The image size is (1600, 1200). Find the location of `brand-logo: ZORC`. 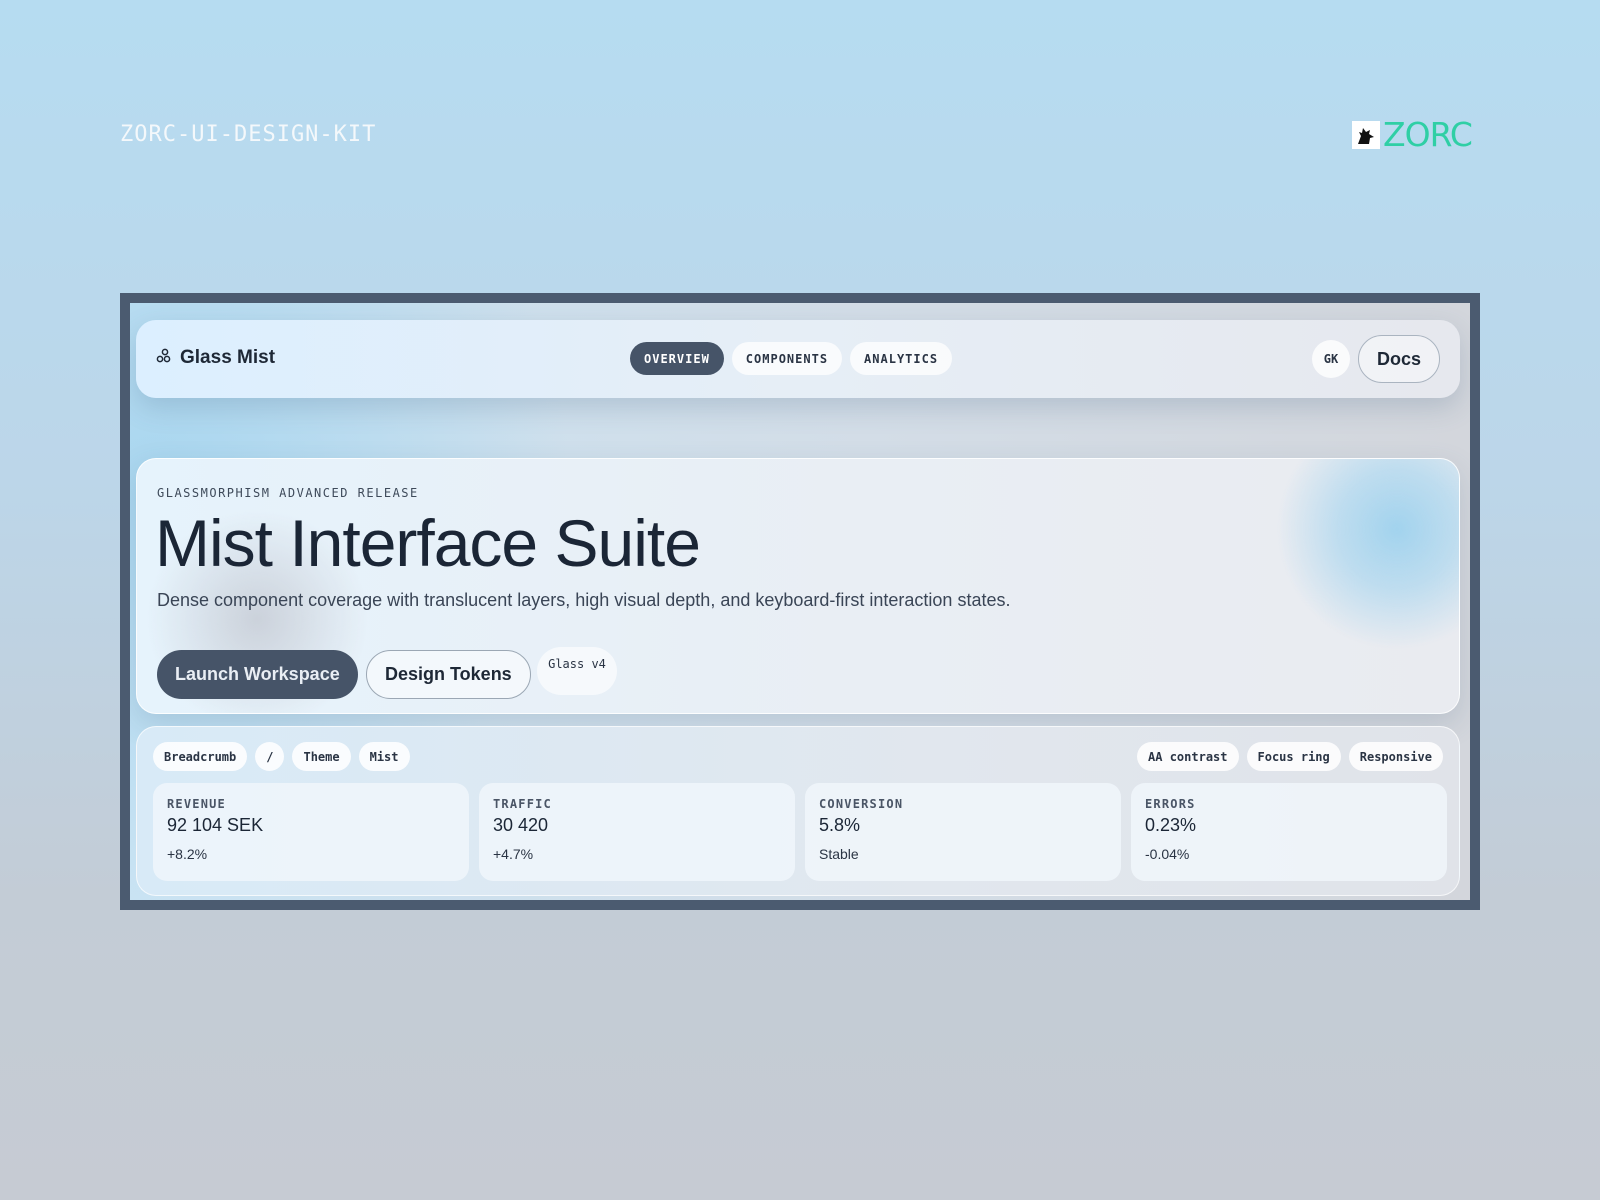

brand-logo: ZORC is located at coordinates (1412, 134).